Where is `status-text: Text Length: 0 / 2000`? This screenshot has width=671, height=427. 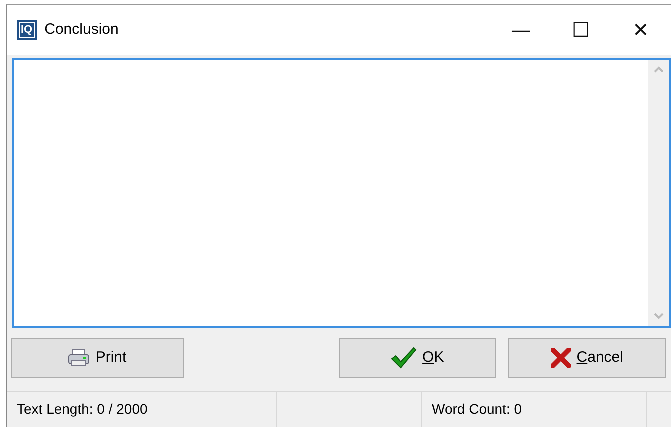 status-text: Text Length: 0 / 2000 is located at coordinates (142, 409).